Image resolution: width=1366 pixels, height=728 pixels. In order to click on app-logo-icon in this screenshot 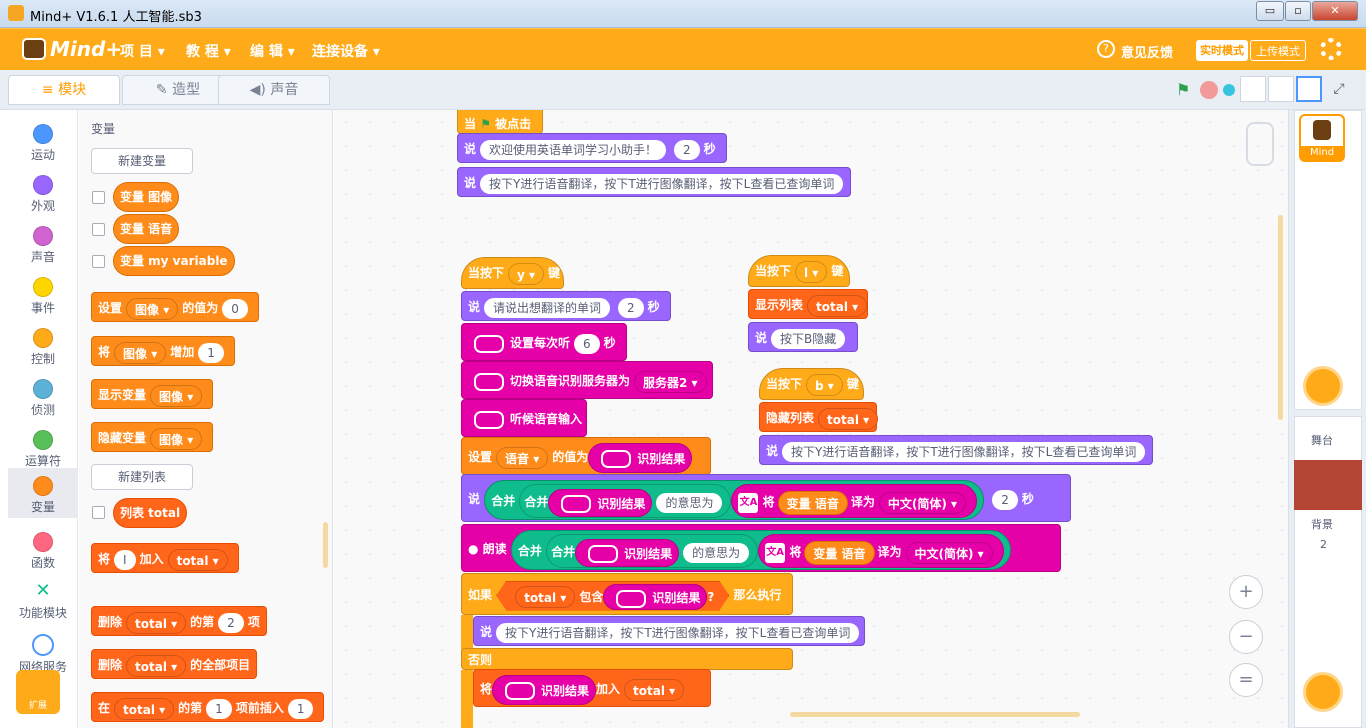, I will do `click(16, 13)`.